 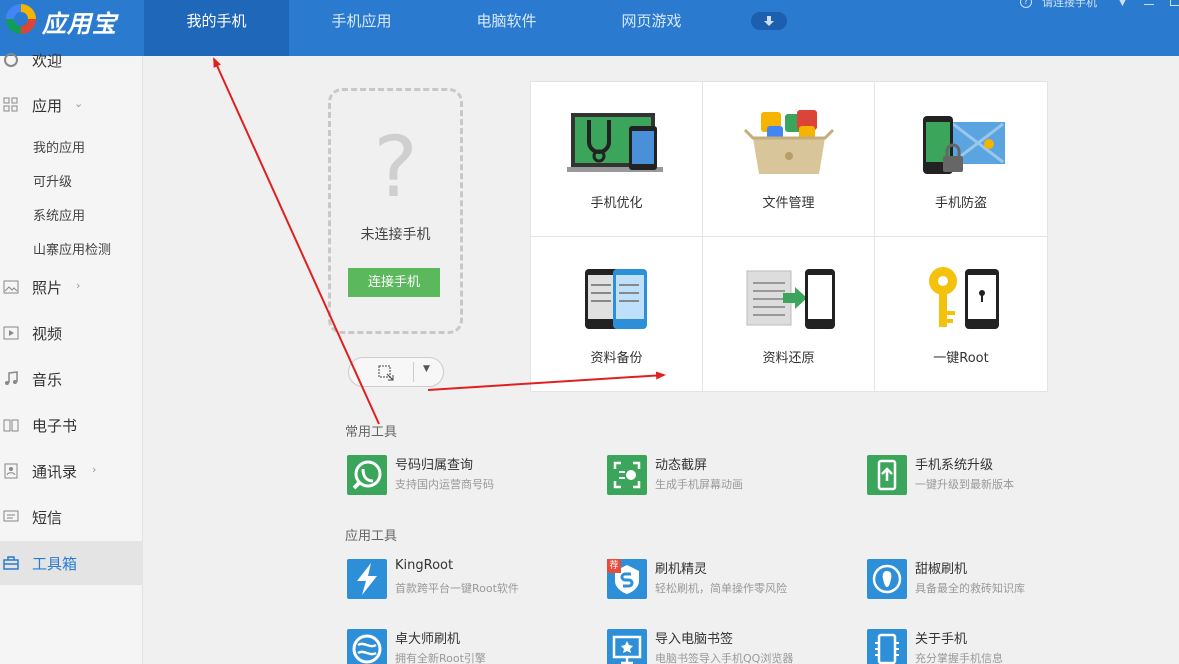 I want to click on download-button, so click(x=769, y=21).